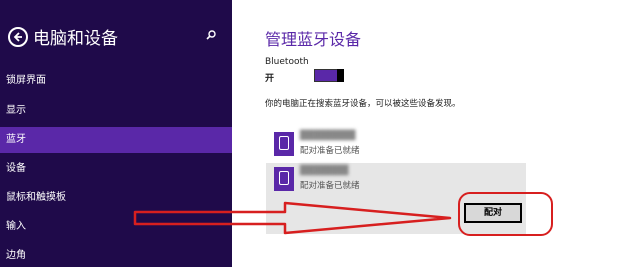  I want to click on annotation-highlight, so click(505, 214).